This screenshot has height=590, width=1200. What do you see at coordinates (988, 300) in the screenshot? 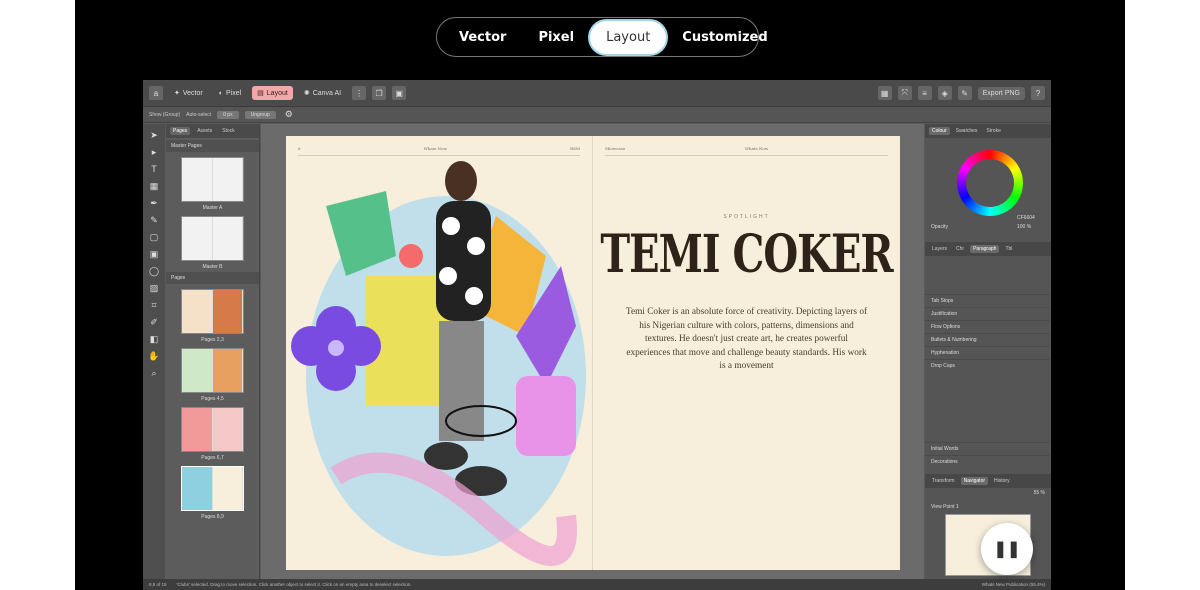
I see `section-tab-stops: Tab Stops` at bounding box center [988, 300].